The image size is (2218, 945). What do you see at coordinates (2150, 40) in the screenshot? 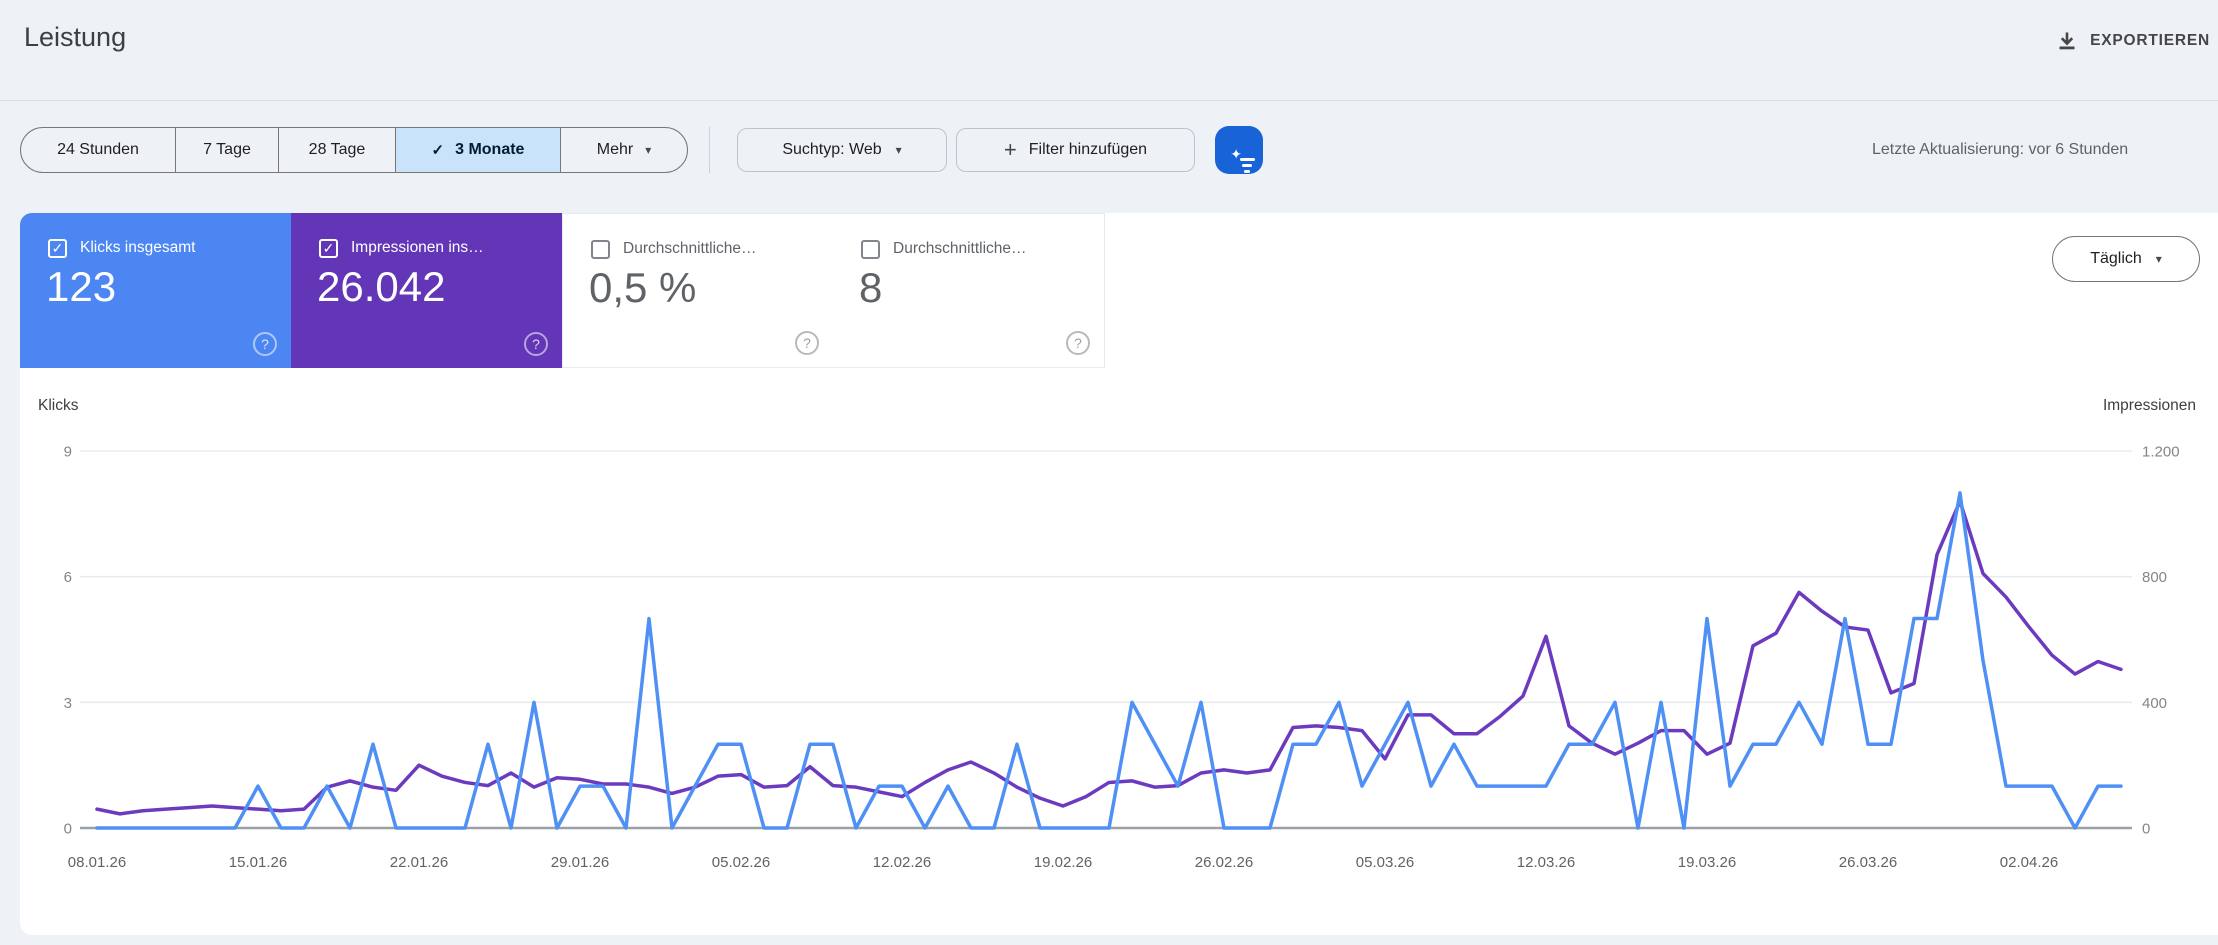
I see `export-label: EXPORTIEREN` at bounding box center [2150, 40].